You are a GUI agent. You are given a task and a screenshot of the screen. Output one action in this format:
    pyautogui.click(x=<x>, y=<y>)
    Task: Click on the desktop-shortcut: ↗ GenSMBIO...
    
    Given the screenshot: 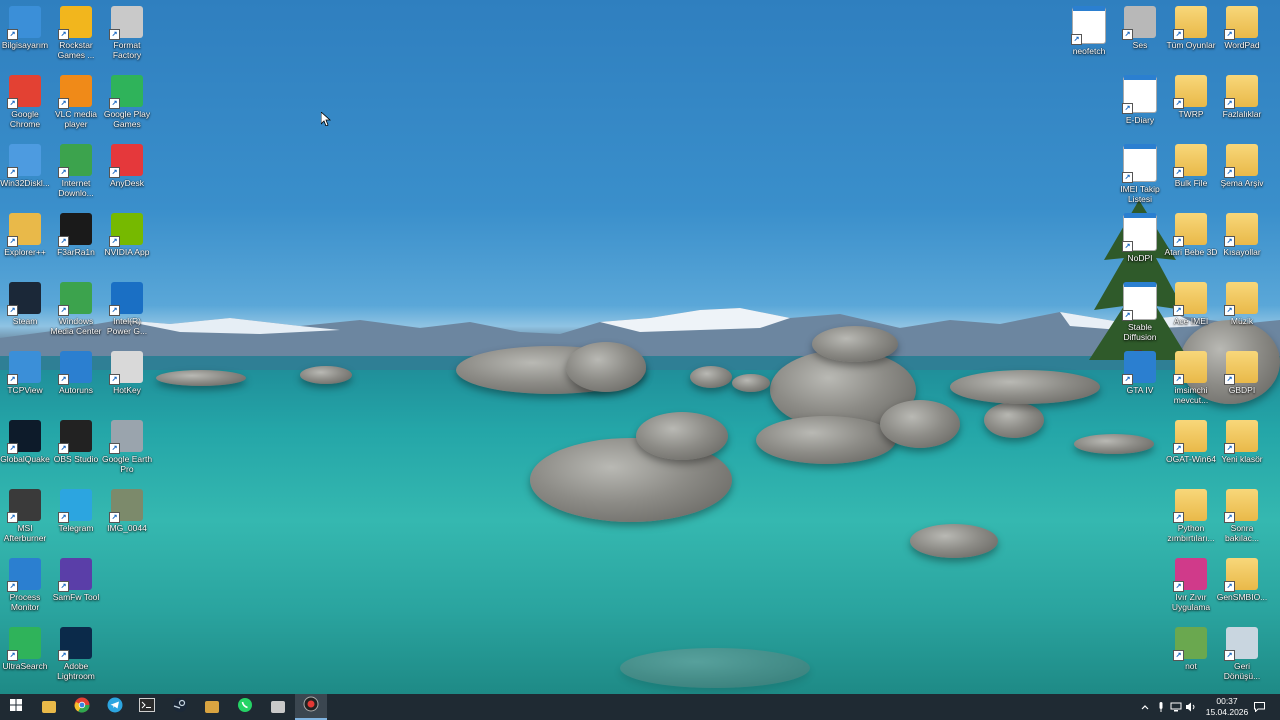 What is the action you would take?
    pyautogui.click(x=1242, y=577)
    